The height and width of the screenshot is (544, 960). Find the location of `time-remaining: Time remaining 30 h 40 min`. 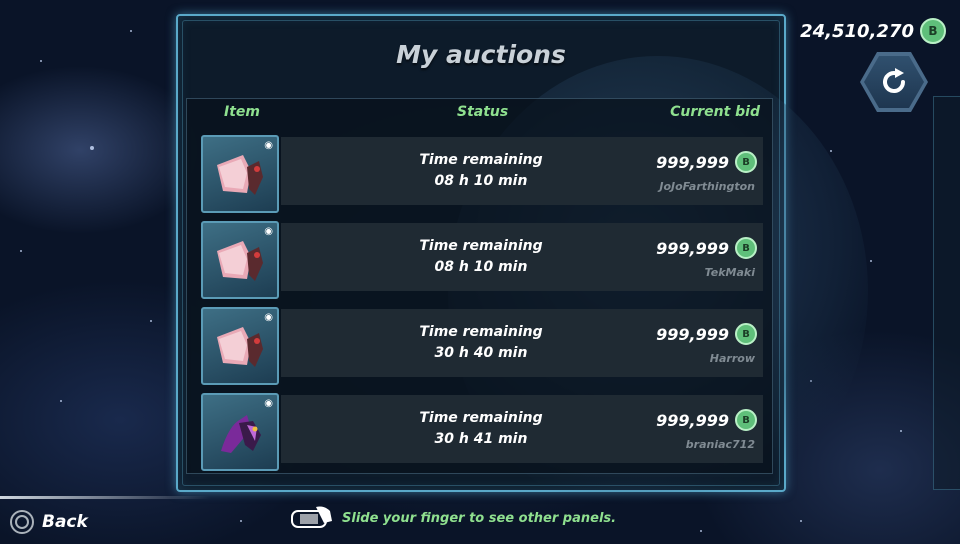

time-remaining: Time remaining 30 h 40 min is located at coordinates (481, 343).